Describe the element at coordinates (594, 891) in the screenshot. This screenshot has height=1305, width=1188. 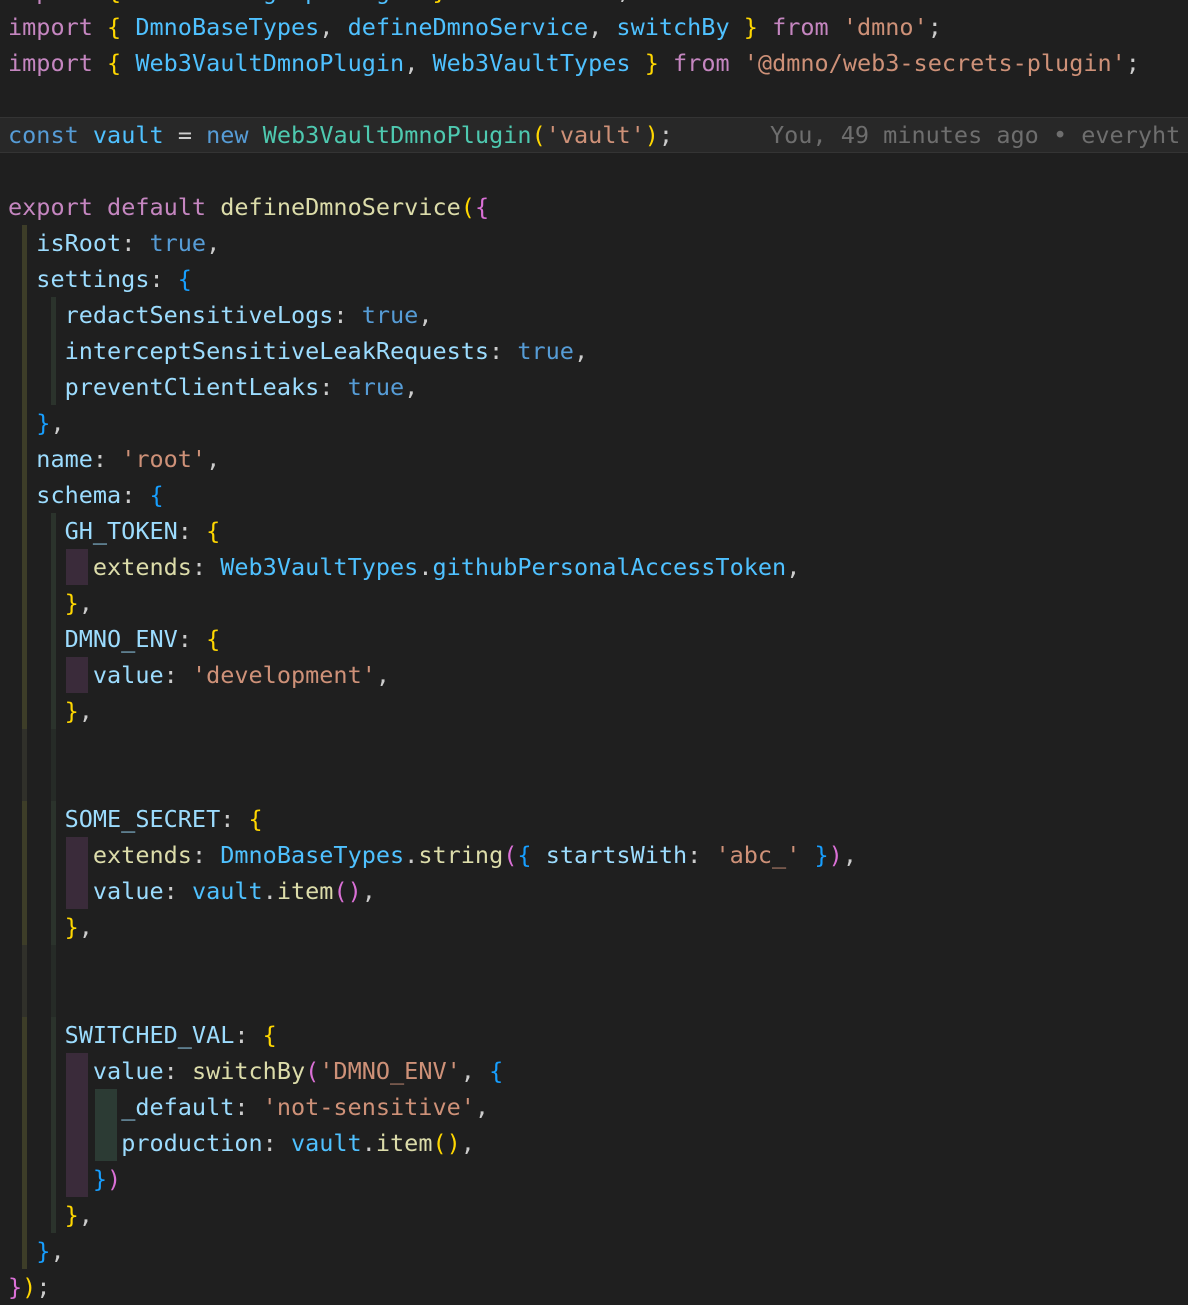
I see `code-line-some-secret-value: value: vault.item(),` at that location.